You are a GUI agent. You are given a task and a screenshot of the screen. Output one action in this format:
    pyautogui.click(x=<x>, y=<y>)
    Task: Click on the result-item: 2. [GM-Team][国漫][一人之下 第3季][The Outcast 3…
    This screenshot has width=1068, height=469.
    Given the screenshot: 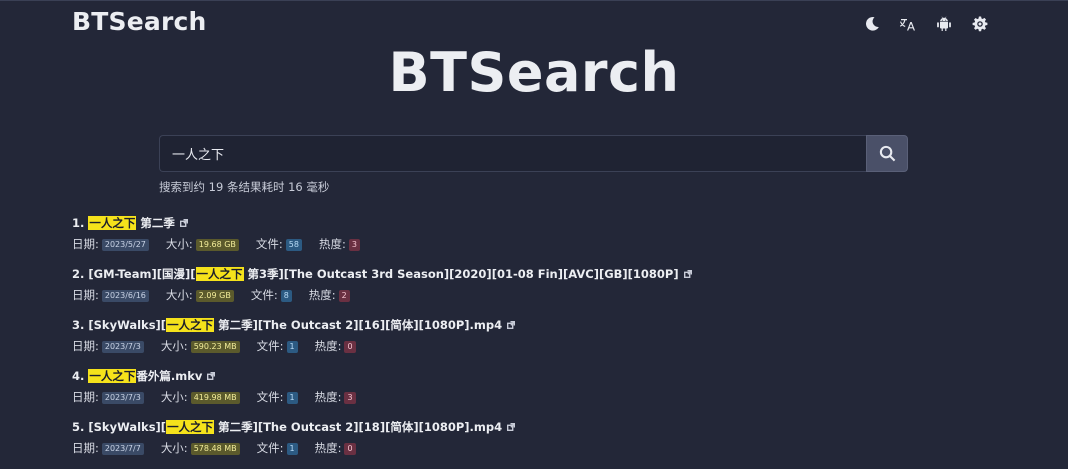 What is the action you would take?
    pyautogui.click(x=552, y=290)
    